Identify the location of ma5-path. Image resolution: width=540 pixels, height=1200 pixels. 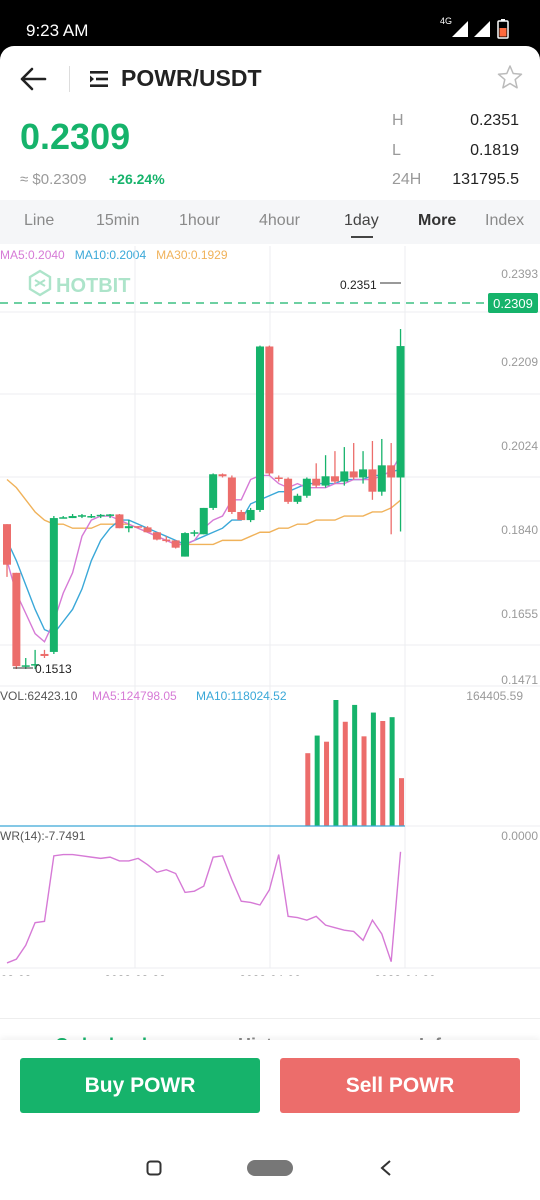
(204, 548).